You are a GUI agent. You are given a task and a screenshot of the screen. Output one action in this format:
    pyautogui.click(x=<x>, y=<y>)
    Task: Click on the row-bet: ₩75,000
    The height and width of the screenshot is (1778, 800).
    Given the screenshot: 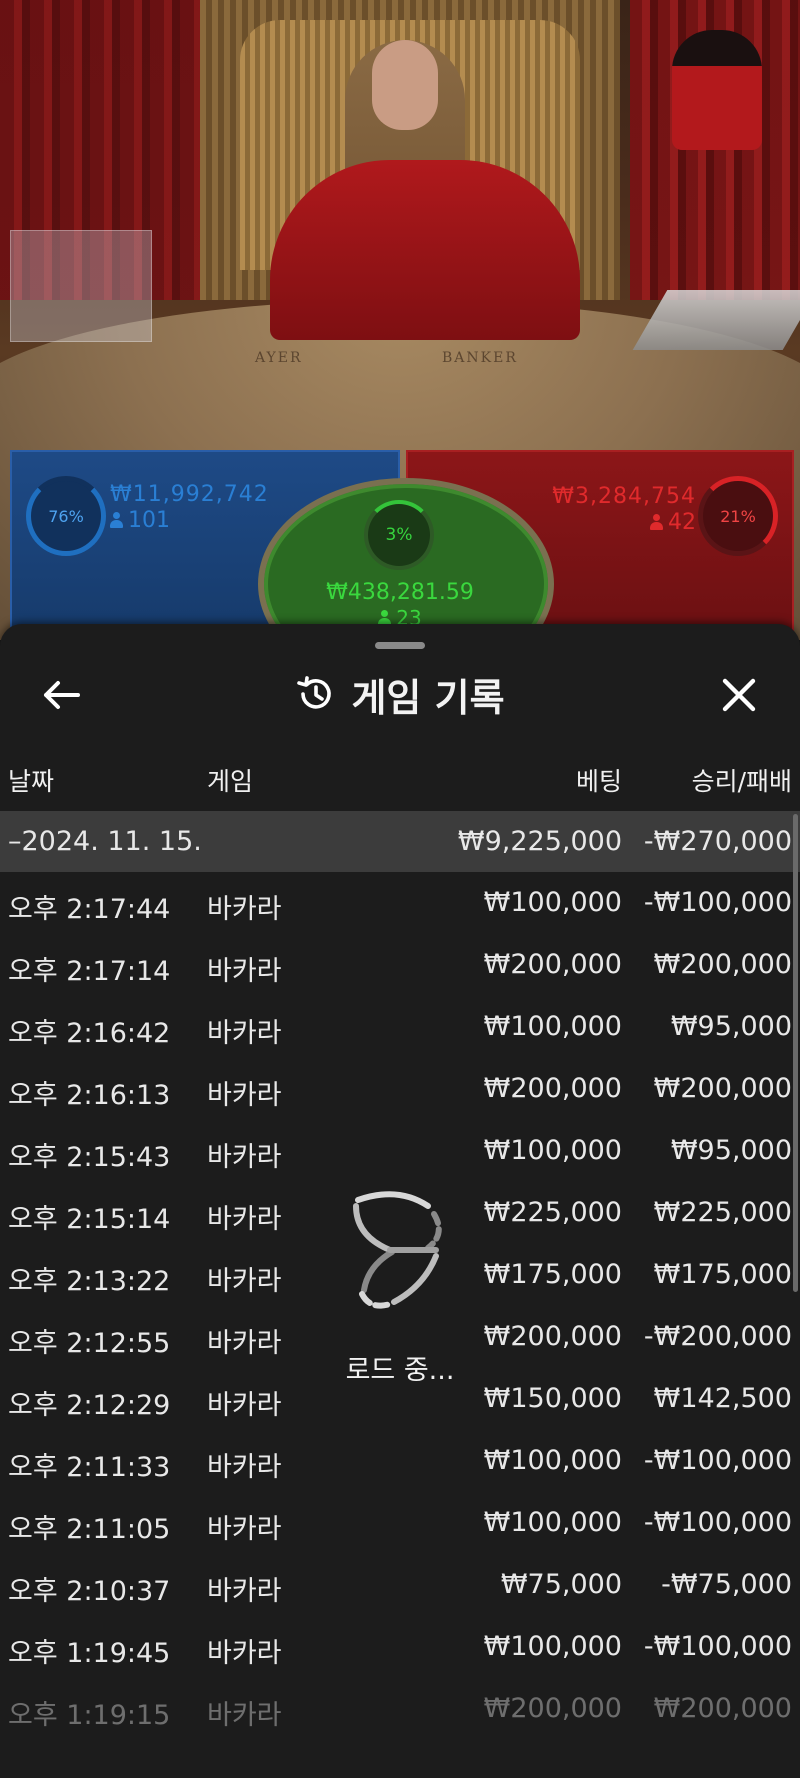 What is the action you would take?
    pyautogui.click(x=561, y=1584)
    